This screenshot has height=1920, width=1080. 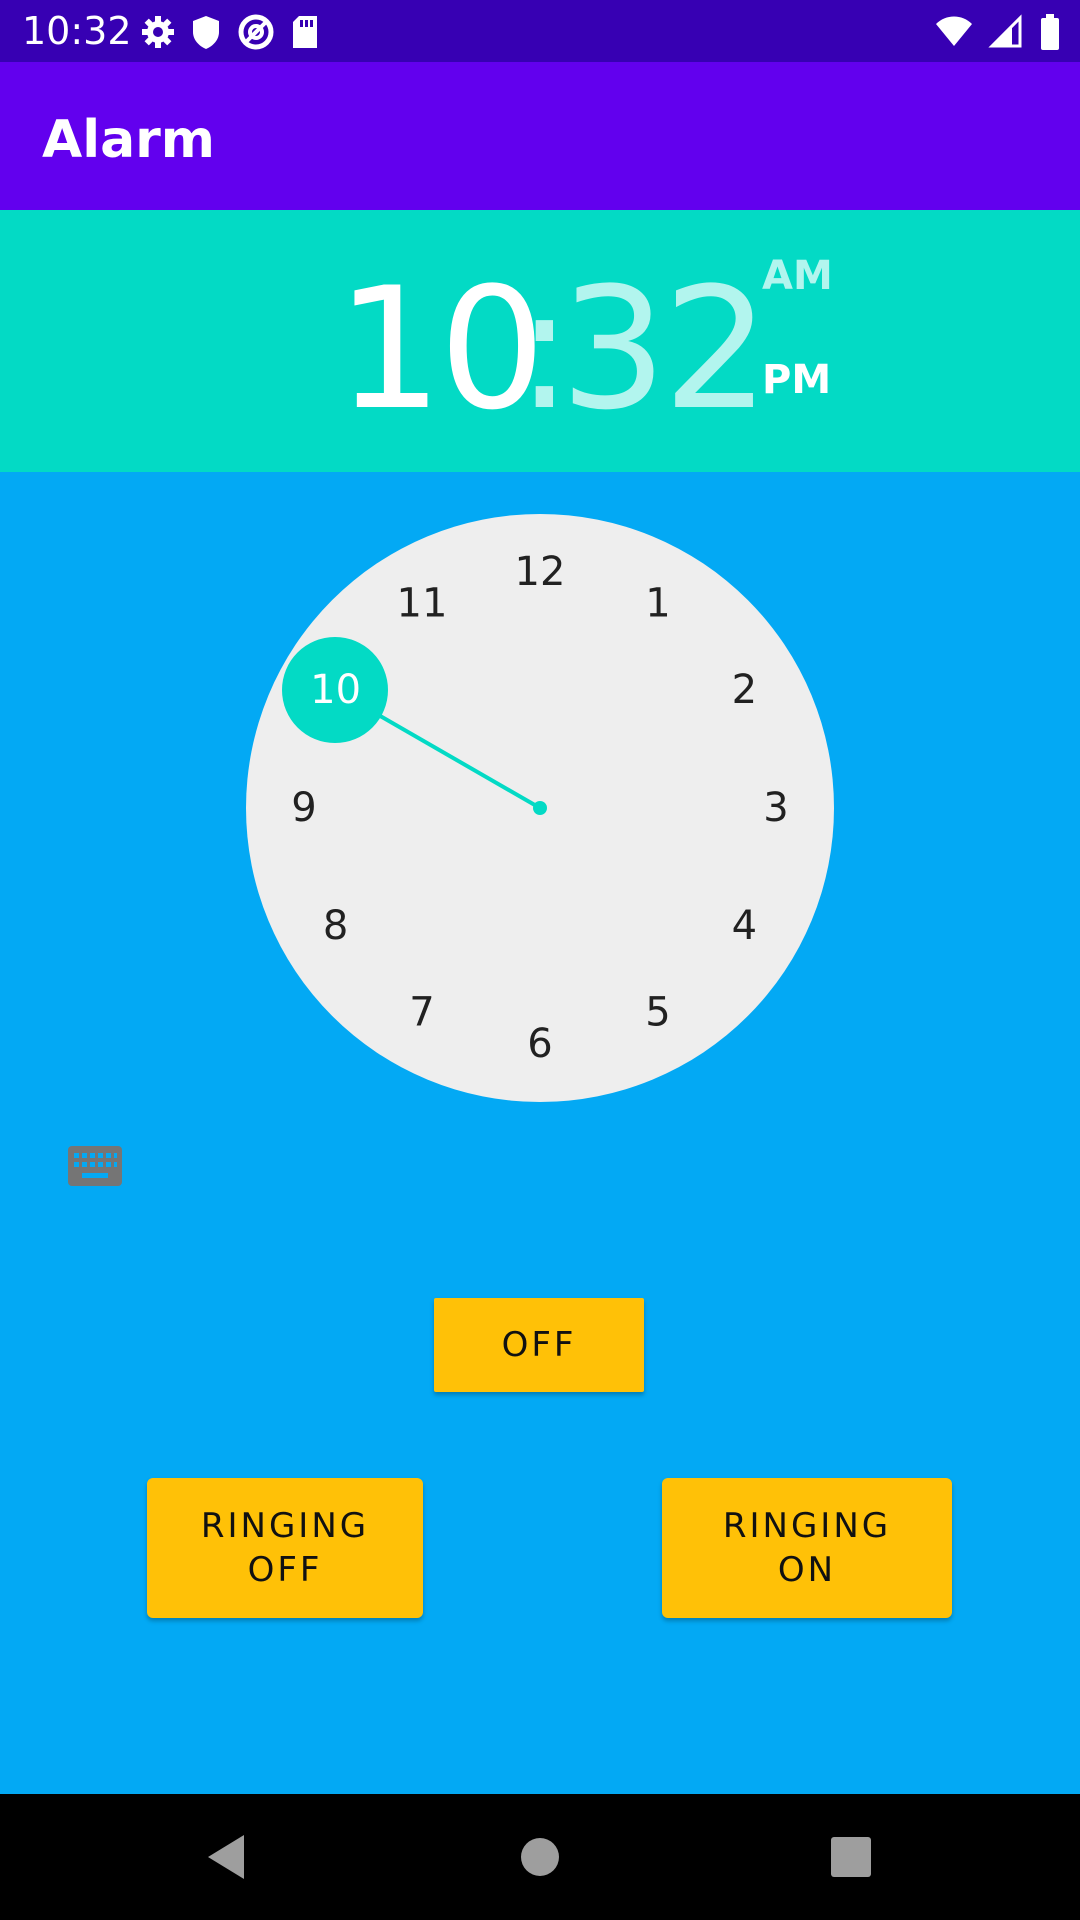 I want to click on am-toggle: AM, so click(x=797, y=276).